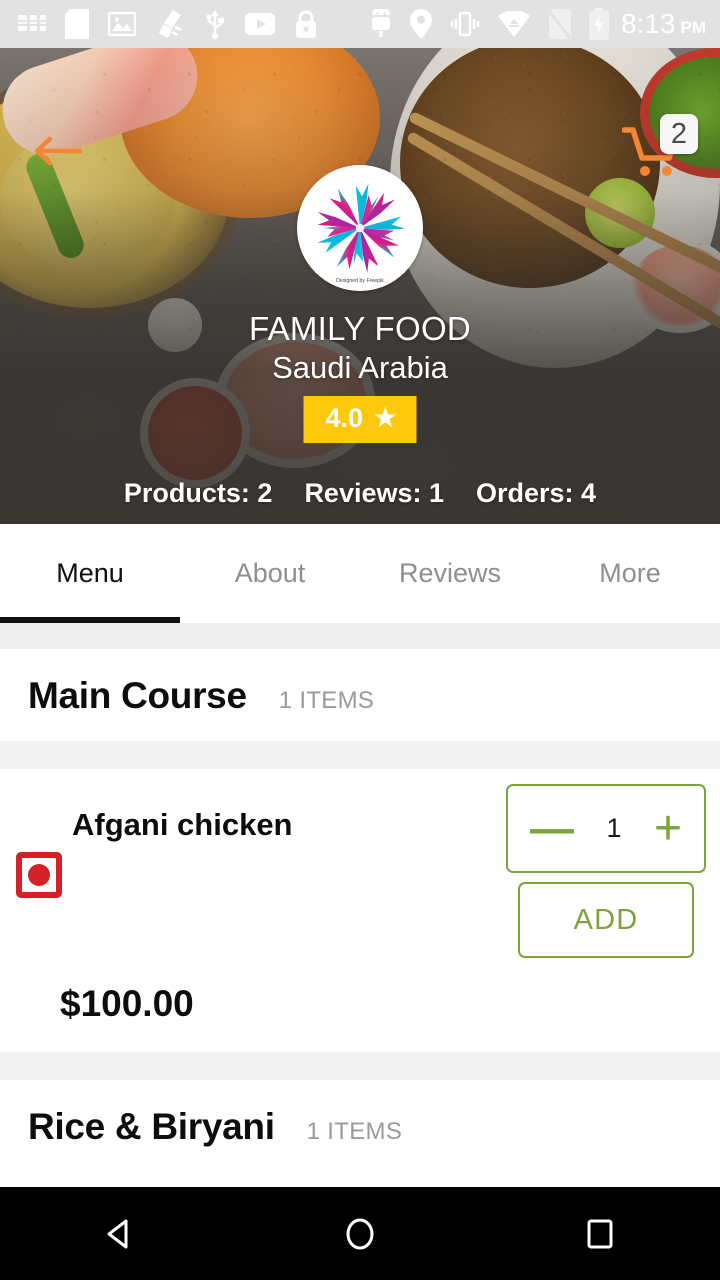 The image size is (720, 1280). Describe the element at coordinates (120, 1233) in the screenshot. I see `nav-back-icon` at that location.